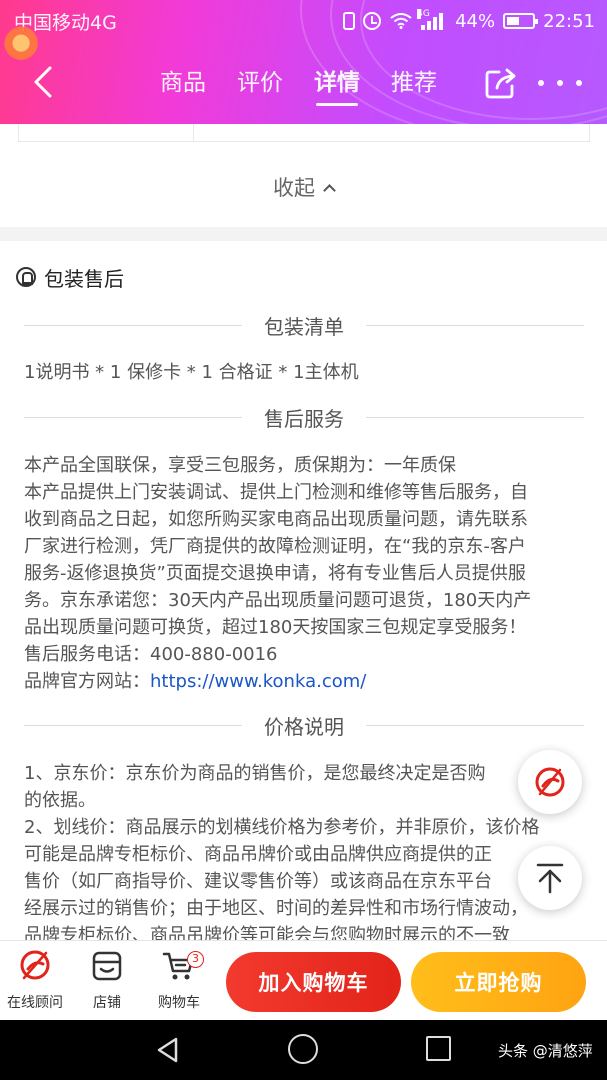 Image resolution: width=607 pixels, height=1080 pixels. What do you see at coordinates (414, 86) in the screenshot?
I see `tab-recommend: 推荐` at bounding box center [414, 86].